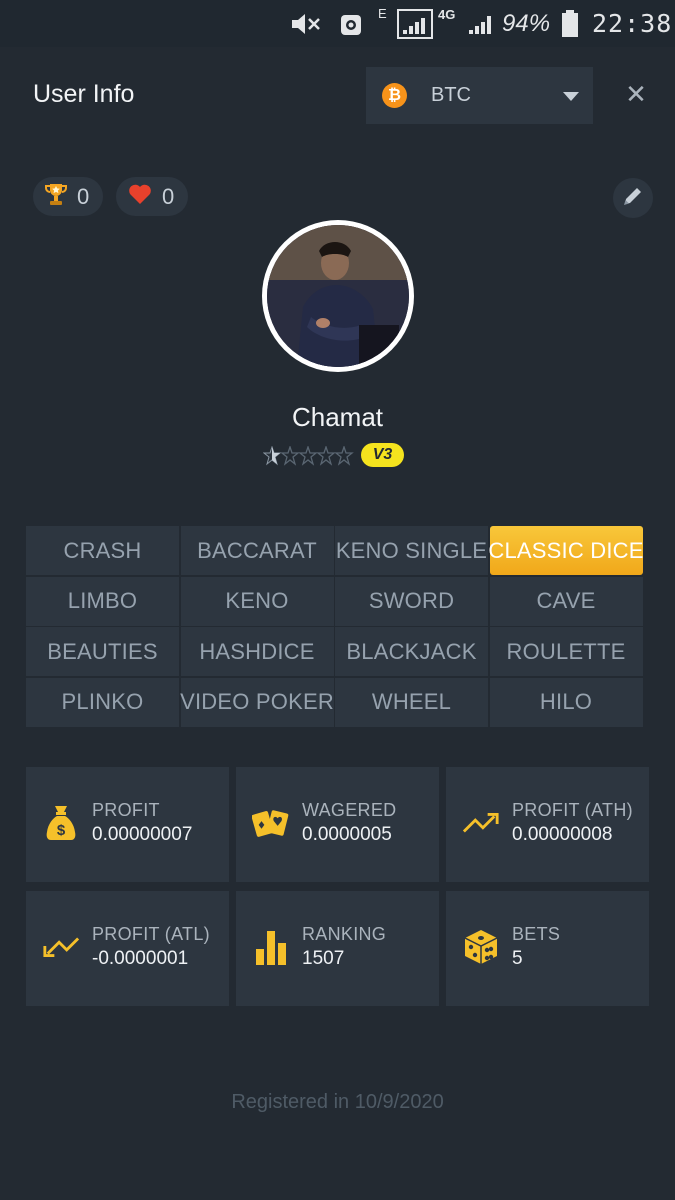  Describe the element at coordinates (481, 947) in the screenshot. I see `dice-icon` at that location.